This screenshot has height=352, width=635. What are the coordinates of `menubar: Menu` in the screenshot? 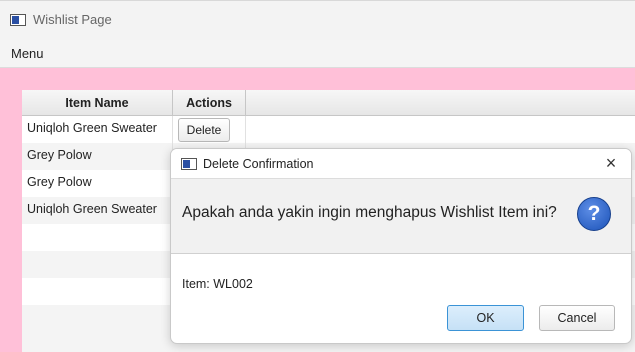 It's located at (317, 54).